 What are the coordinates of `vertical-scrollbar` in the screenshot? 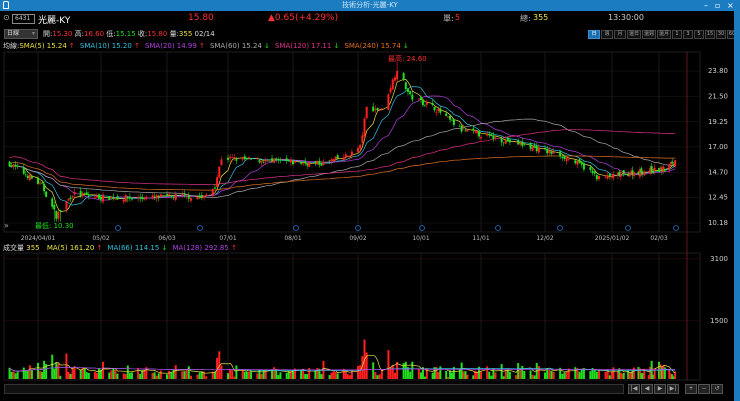 It's located at (737, 206).